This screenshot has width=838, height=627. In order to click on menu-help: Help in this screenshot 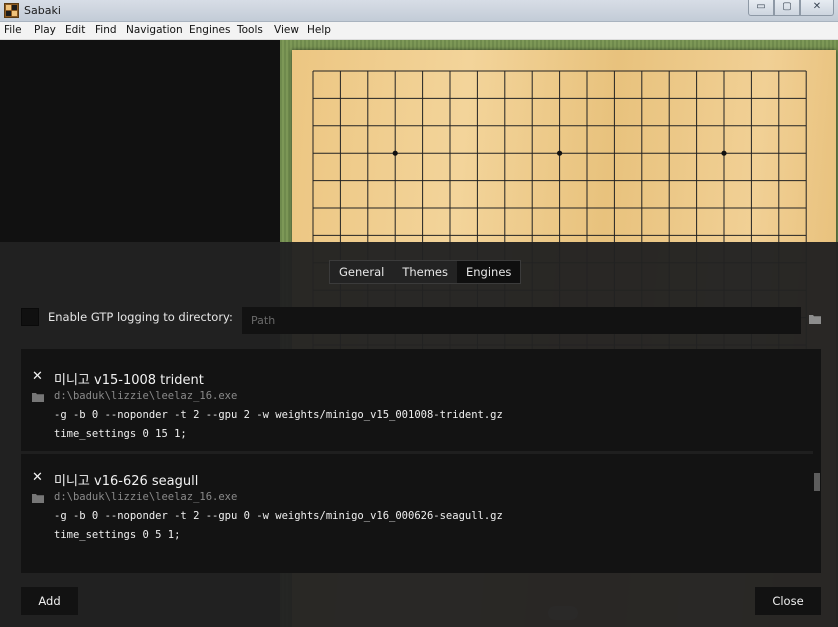, I will do `click(319, 30)`.